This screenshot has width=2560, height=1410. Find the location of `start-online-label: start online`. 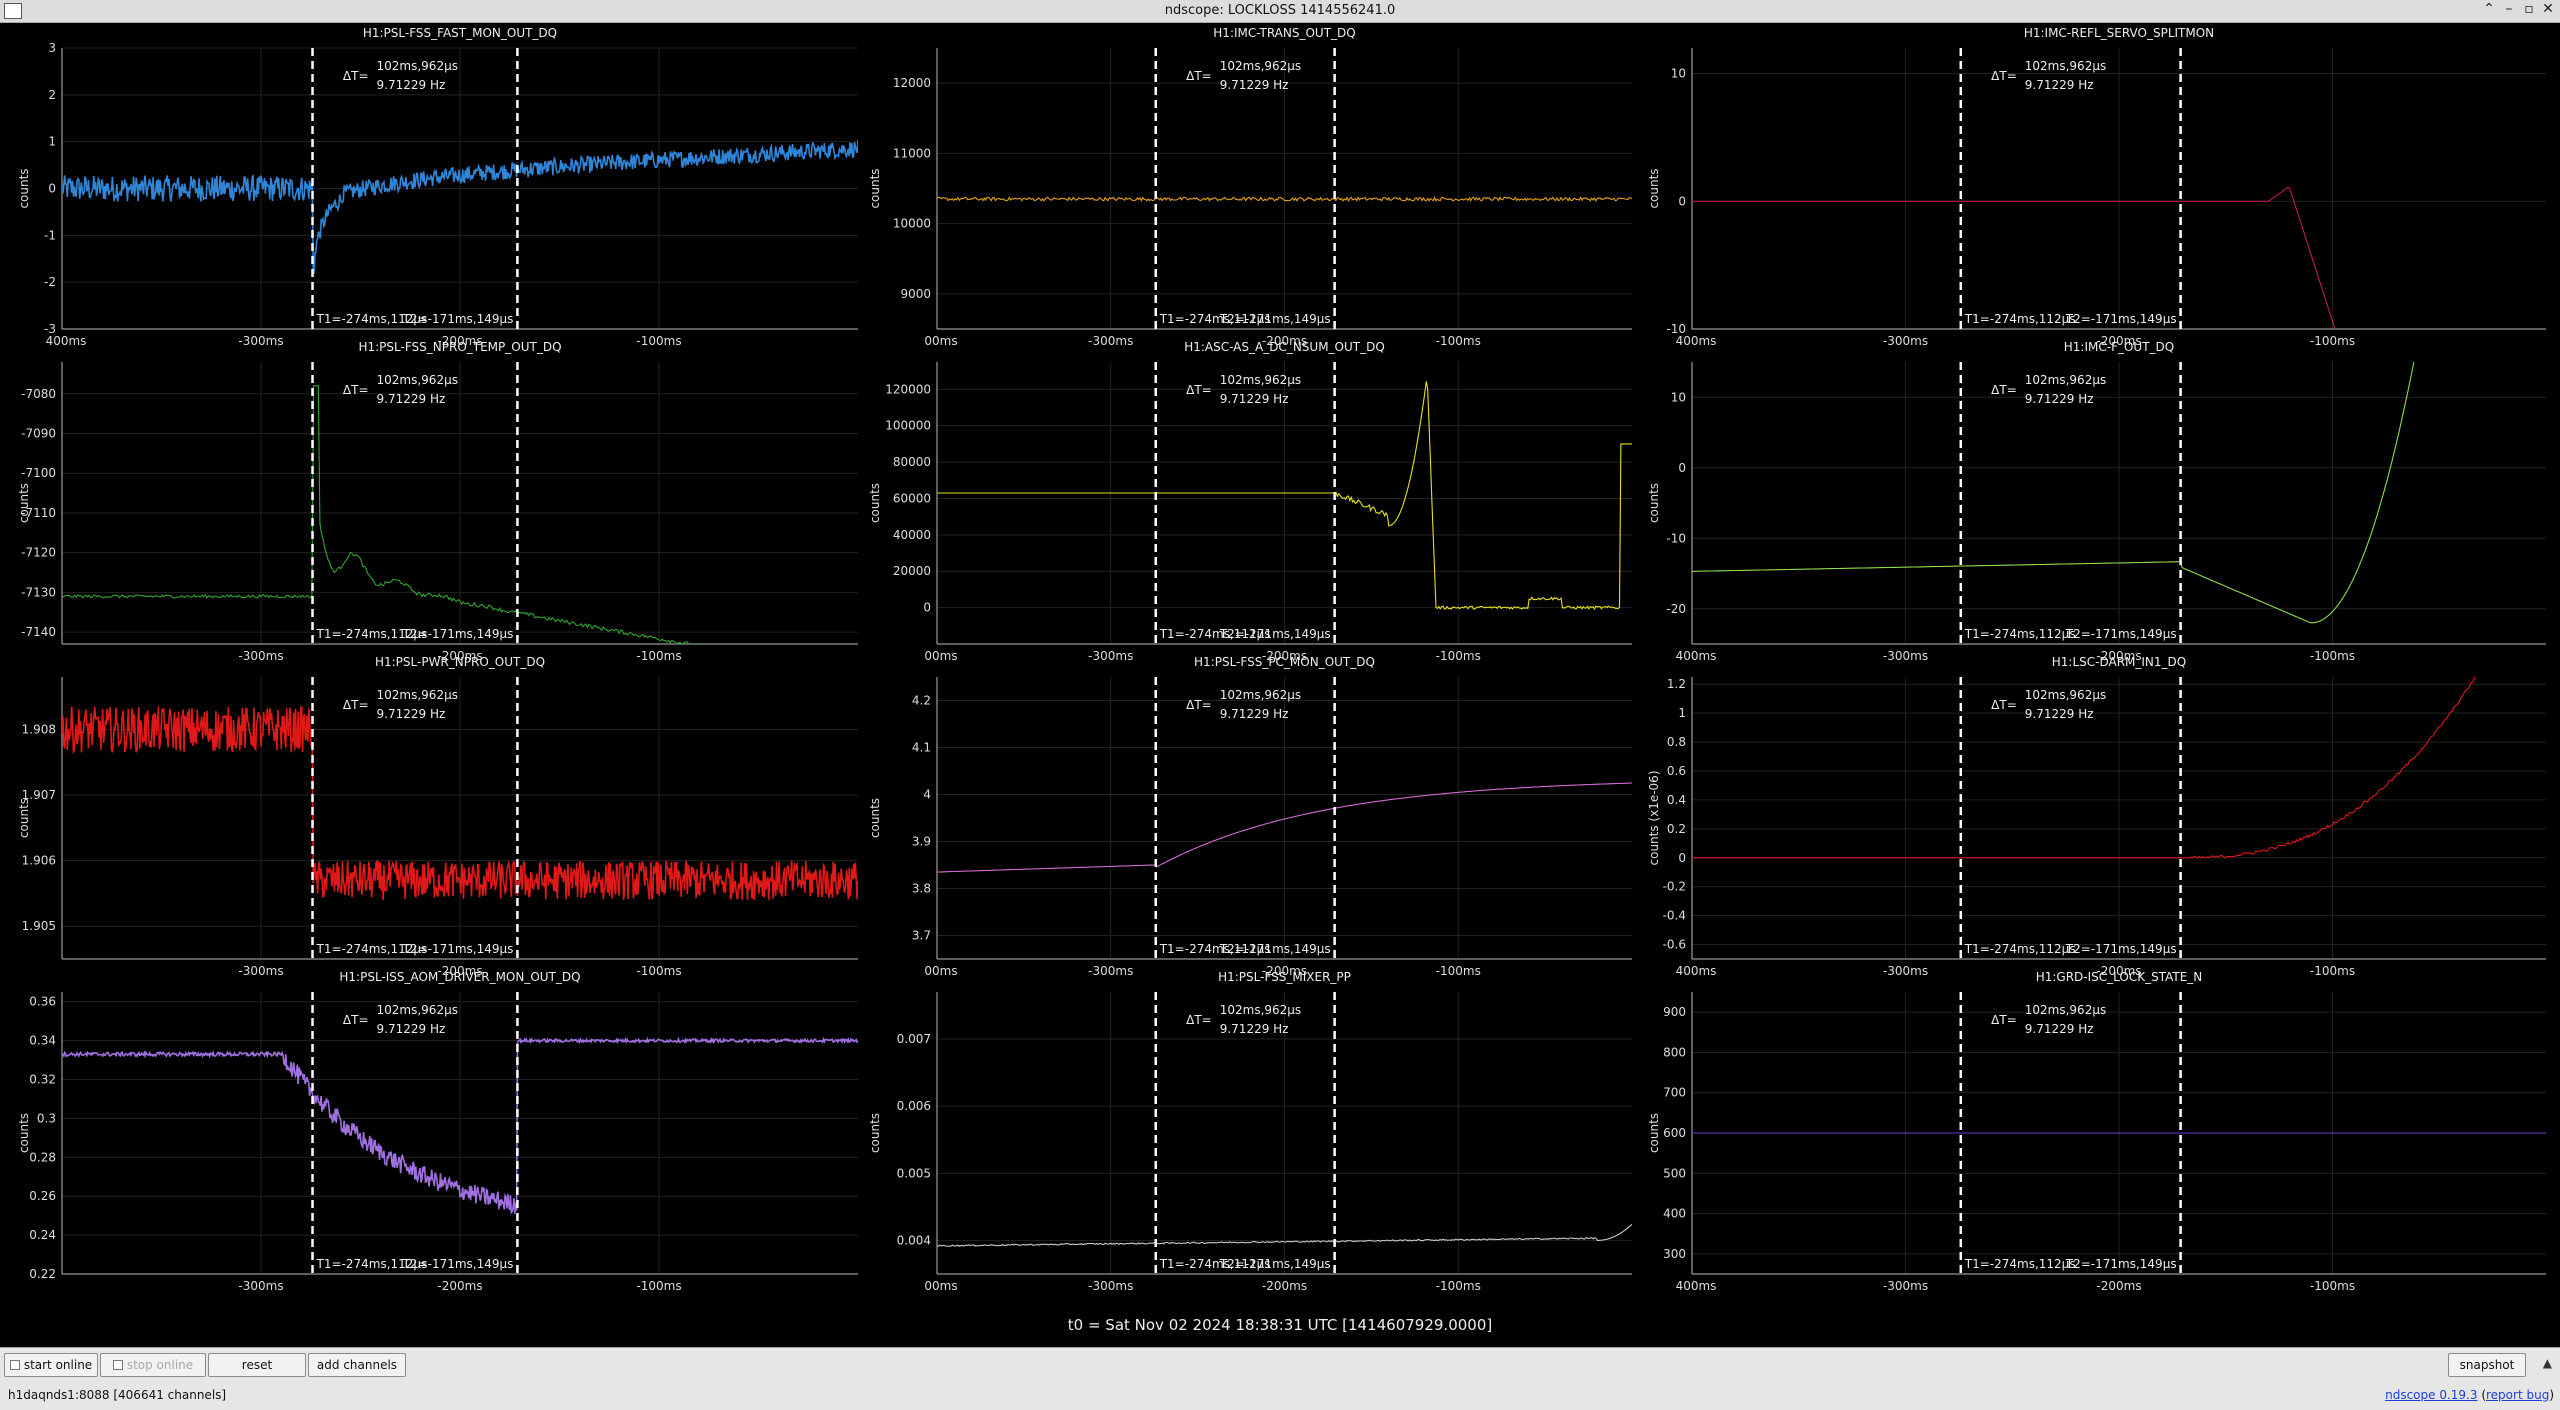

start-online-label: start online is located at coordinates (58, 1365).